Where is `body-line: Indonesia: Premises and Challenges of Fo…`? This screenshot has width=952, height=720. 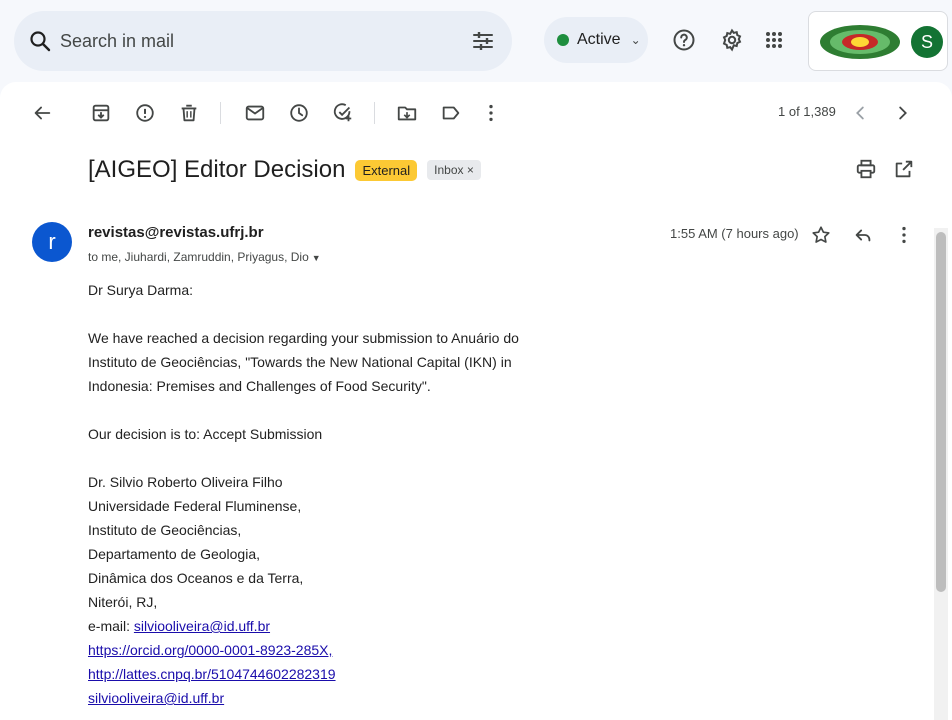
body-line: Indonesia: Premises and Challenges of Fo… is located at coordinates (259, 386).